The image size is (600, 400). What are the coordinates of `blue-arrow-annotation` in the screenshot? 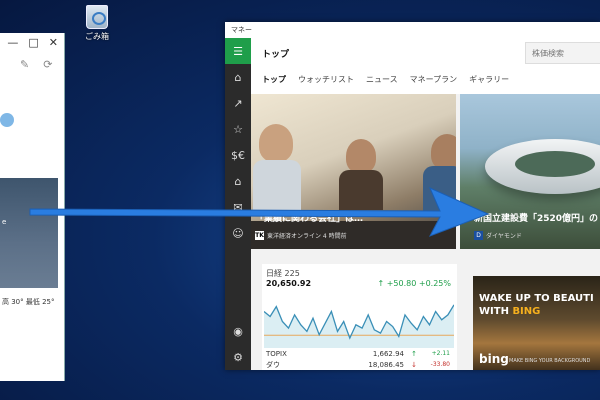 It's located at (259, 212).